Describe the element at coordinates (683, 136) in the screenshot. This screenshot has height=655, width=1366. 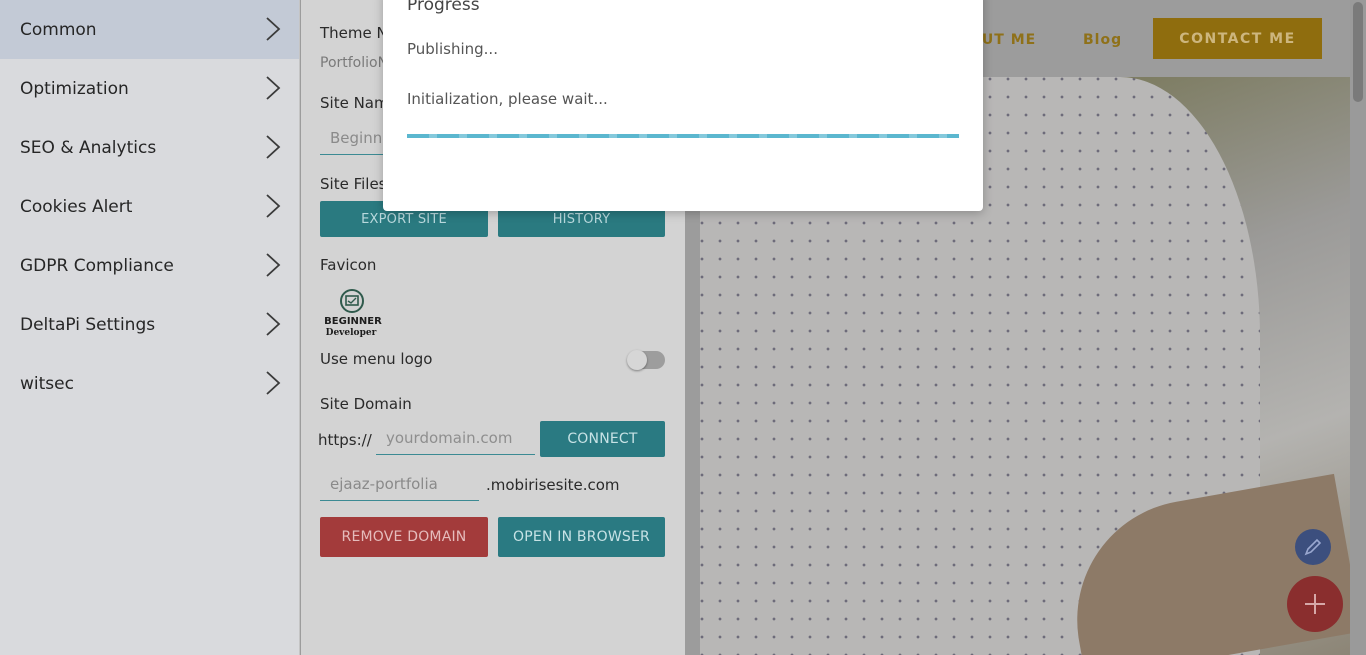
I see `progress-bar` at that location.